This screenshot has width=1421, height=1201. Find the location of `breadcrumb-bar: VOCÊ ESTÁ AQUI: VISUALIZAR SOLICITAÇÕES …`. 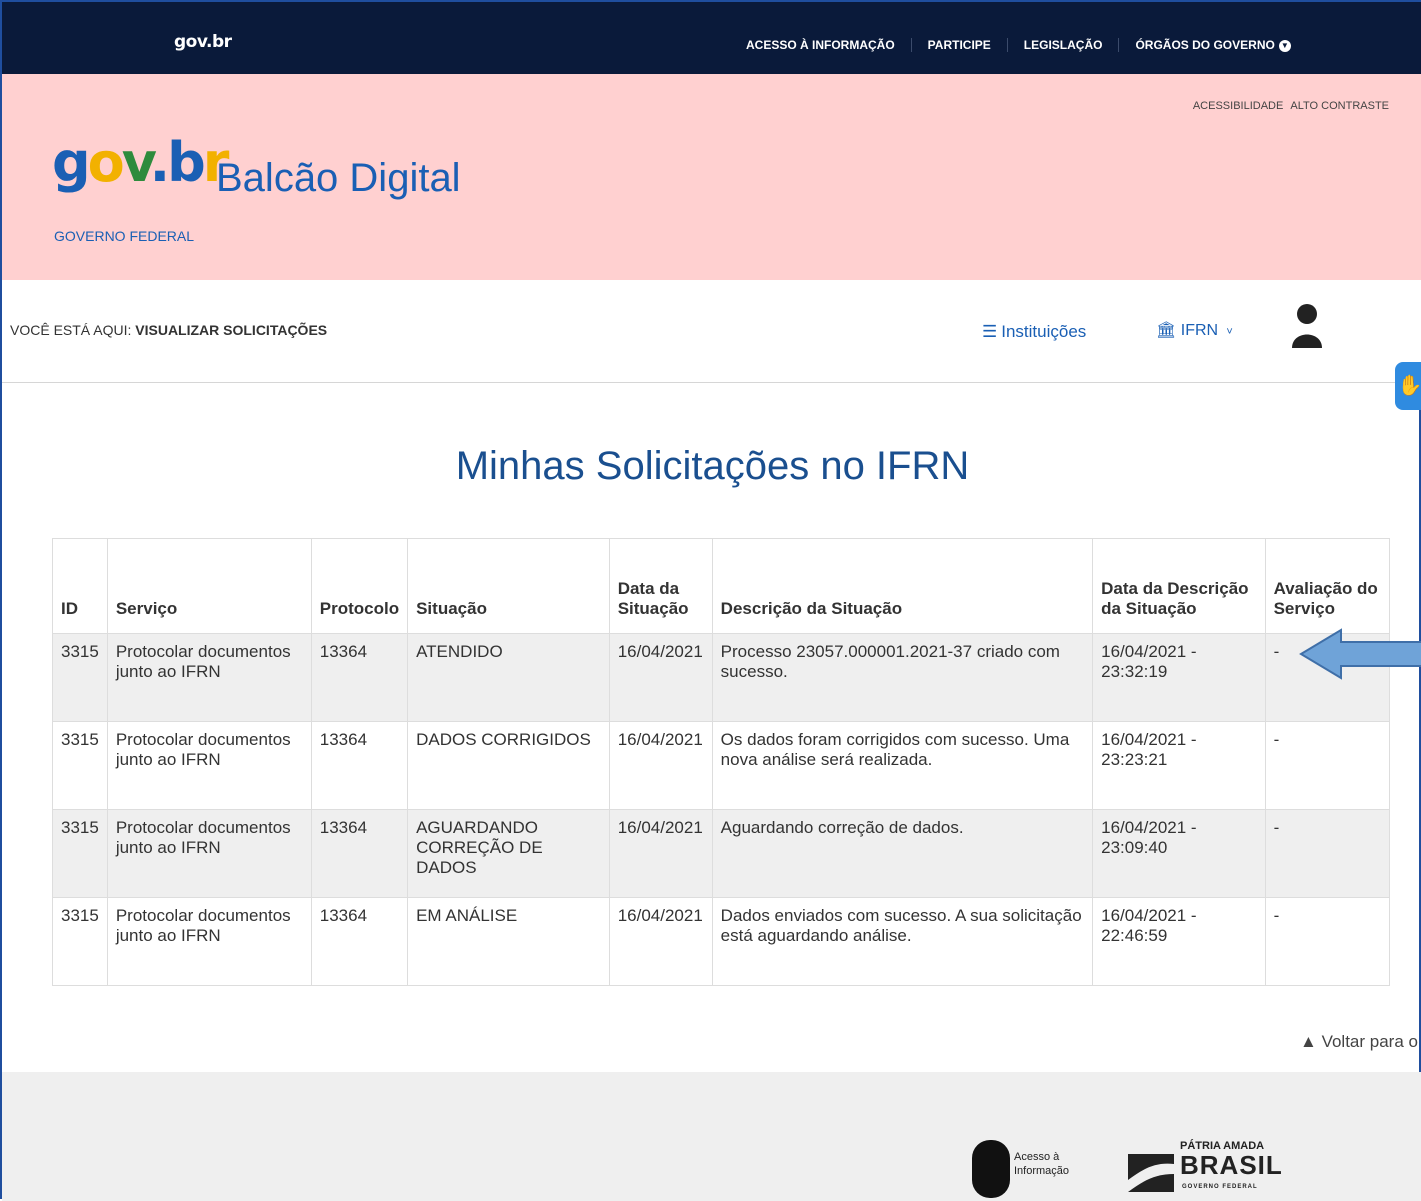

breadcrumb-bar: VOCÊ ESTÁ AQUI: VISUALIZAR SOLICITAÇÕES … is located at coordinates (711, 331).